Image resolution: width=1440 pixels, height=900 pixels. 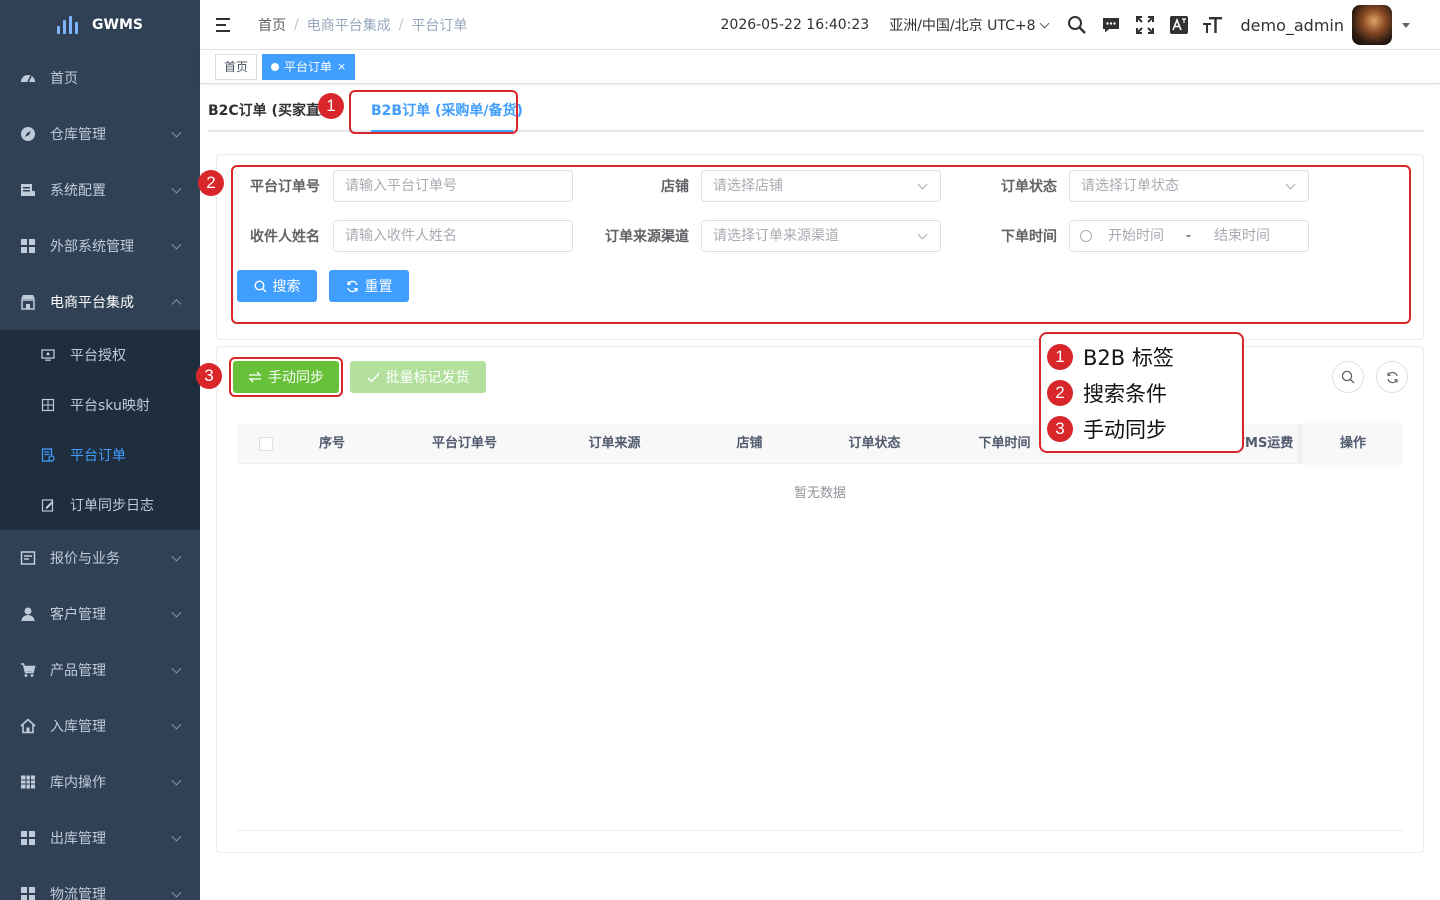 I want to click on refresh-icon, so click(x=1392, y=377).